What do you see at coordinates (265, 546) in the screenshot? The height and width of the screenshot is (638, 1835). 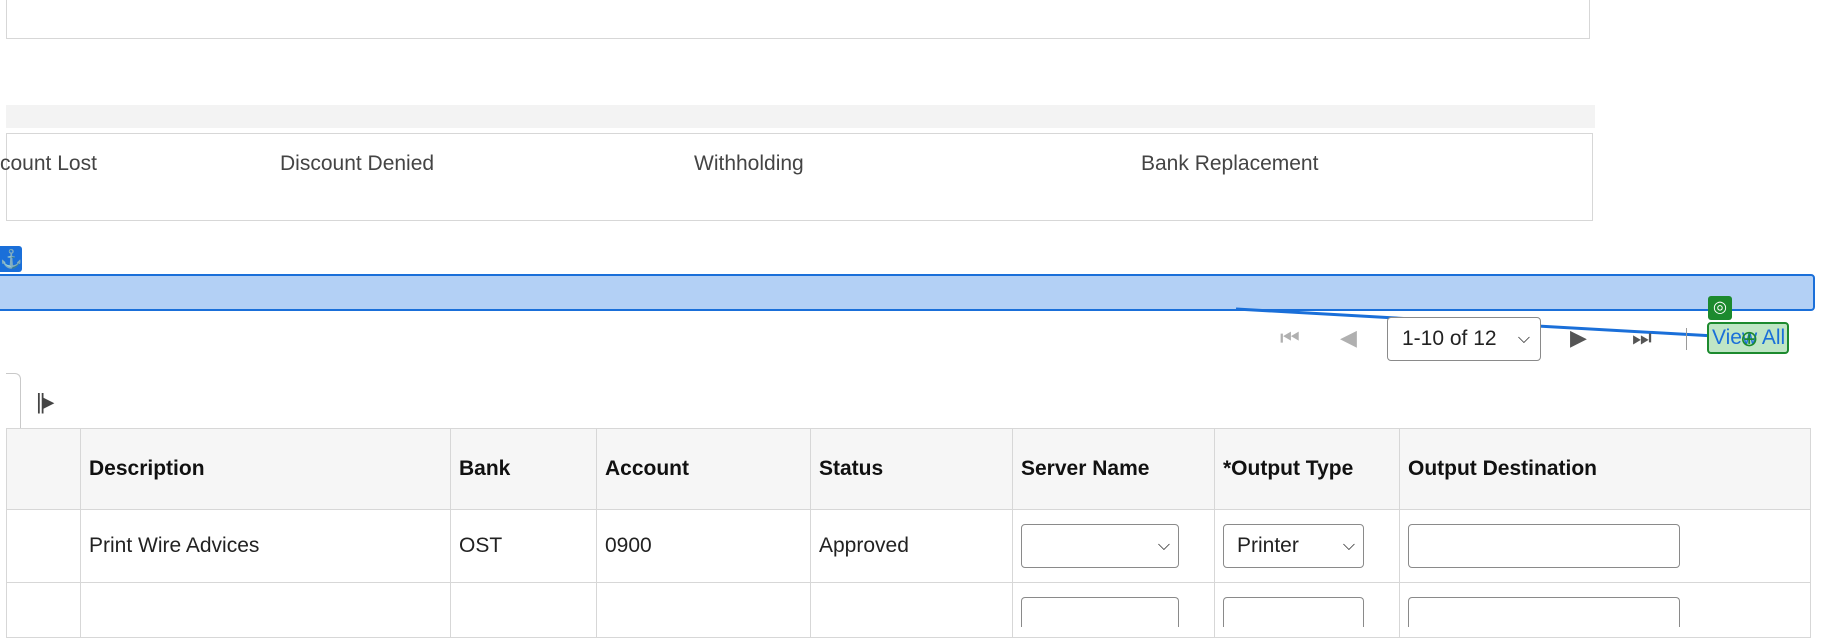 I see `description-cell: Print Wire Advices` at bounding box center [265, 546].